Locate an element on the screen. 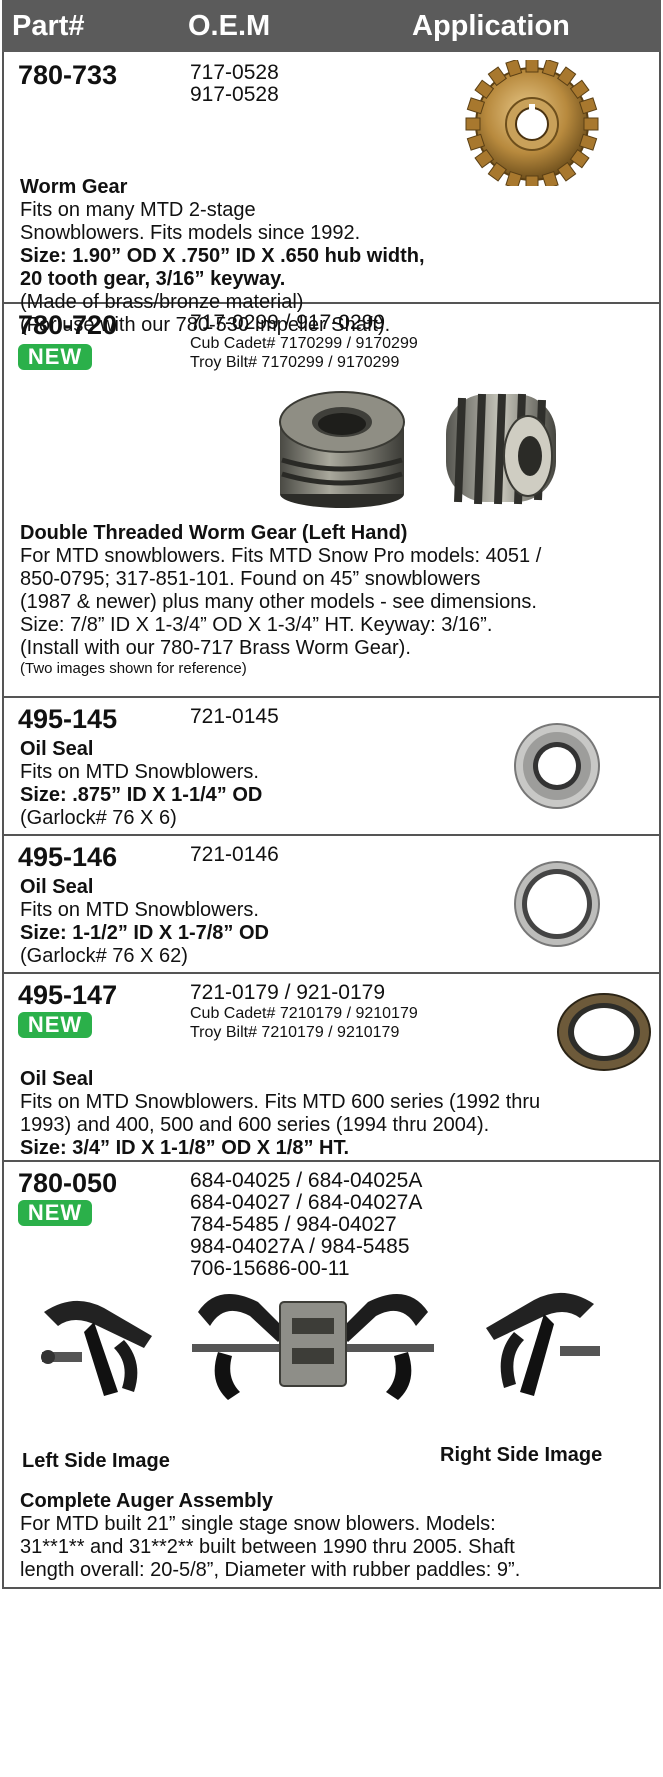  oem-line-small: Troy Bilt# 7210179 / 9210179 is located at coordinates (295, 1032).